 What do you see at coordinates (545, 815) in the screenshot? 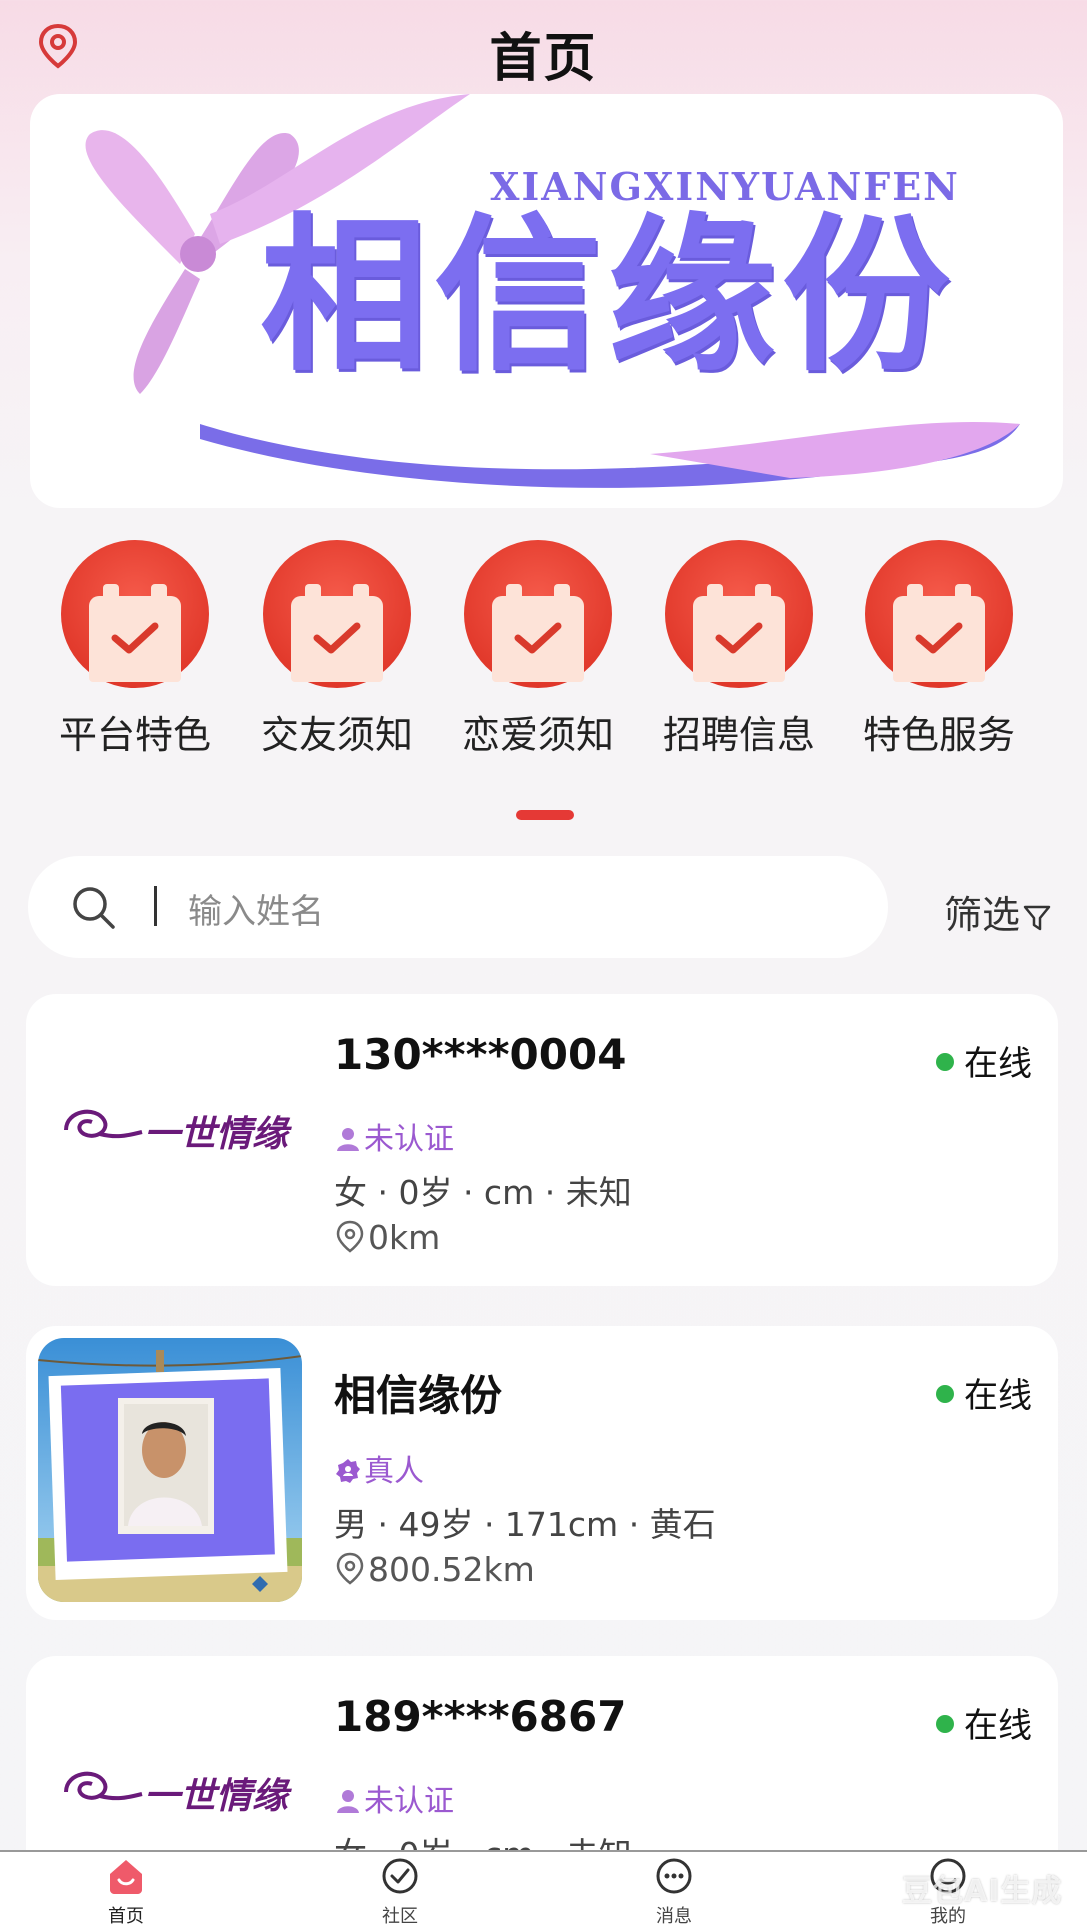
I see `page-indicator` at bounding box center [545, 815].